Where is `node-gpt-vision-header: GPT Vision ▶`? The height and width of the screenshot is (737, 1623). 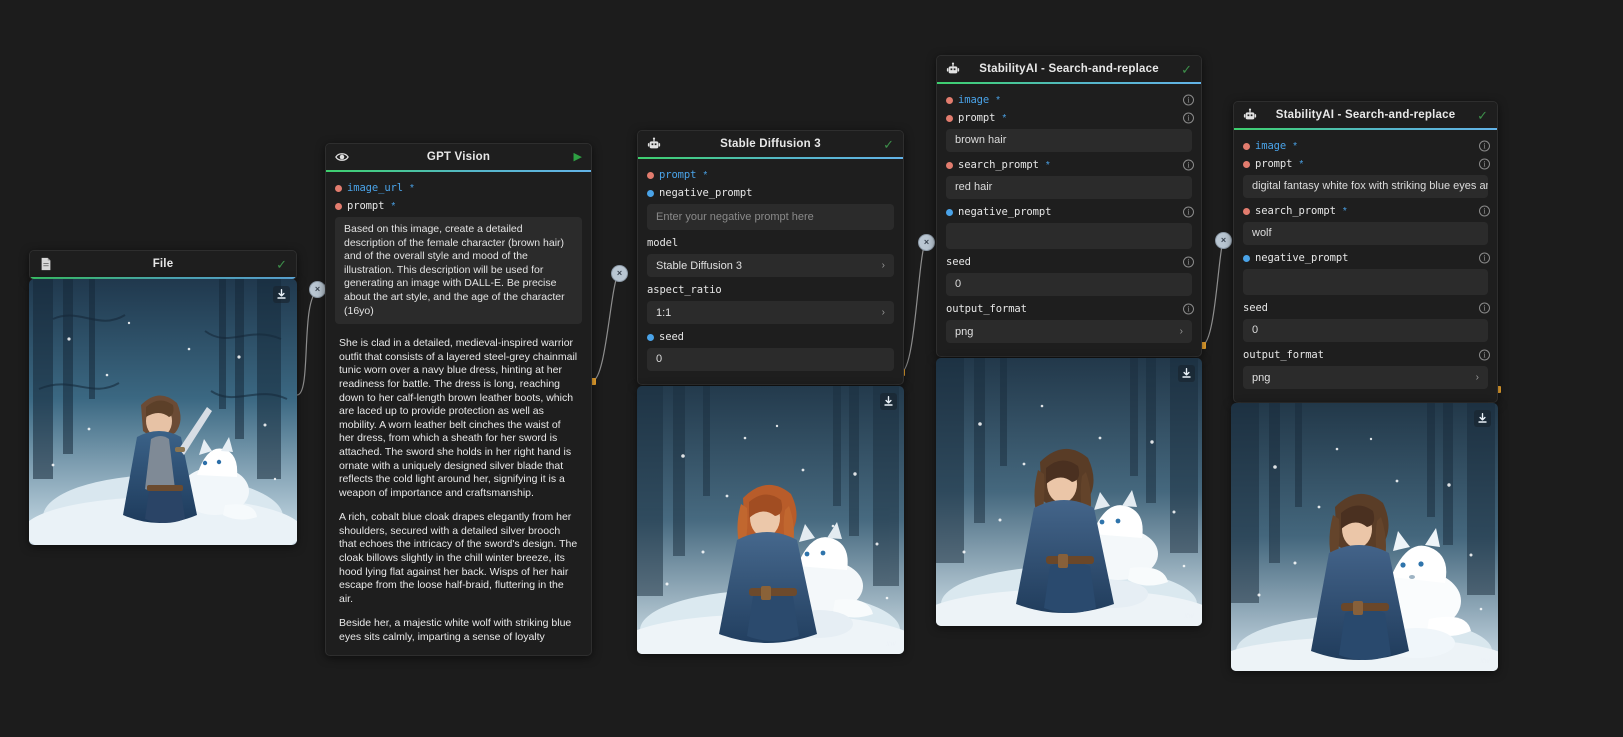 node-gpt-vision-header: GPT Vision ▶ is located at coordinates (458, 157).